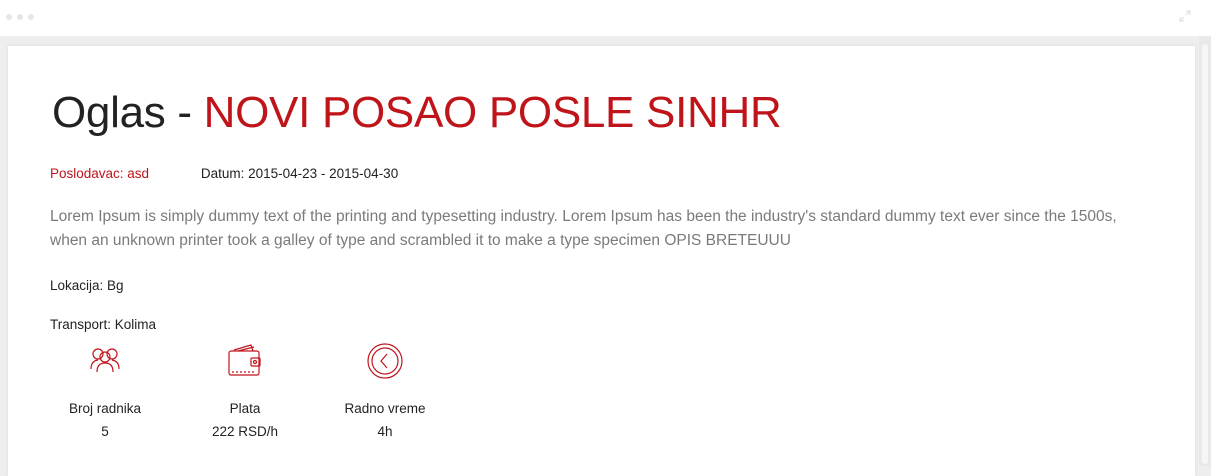 This screenshot has width=1211, height=476. I want to click on stat-value: 5, so click(105, 431).